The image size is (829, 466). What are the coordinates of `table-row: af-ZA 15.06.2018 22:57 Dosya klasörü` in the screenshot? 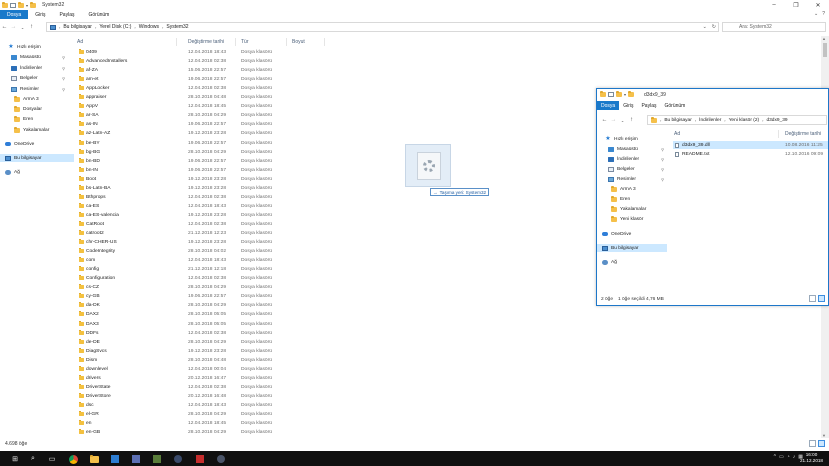 It's located at (196, 70).